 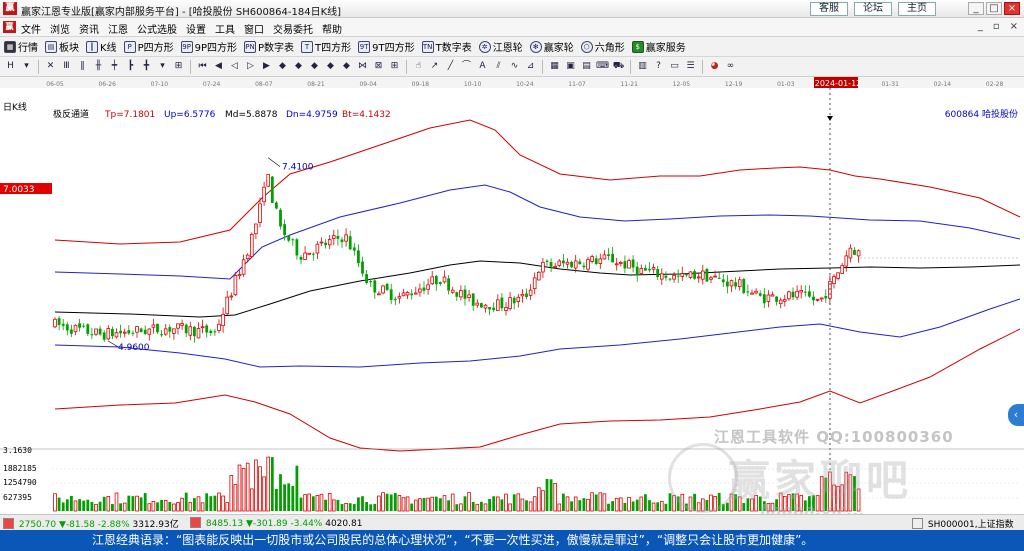 What do you see at coordinates (498, 66) in the screenshot?
I see `channel-icon: ⫽` at bounding box center [498, 66].